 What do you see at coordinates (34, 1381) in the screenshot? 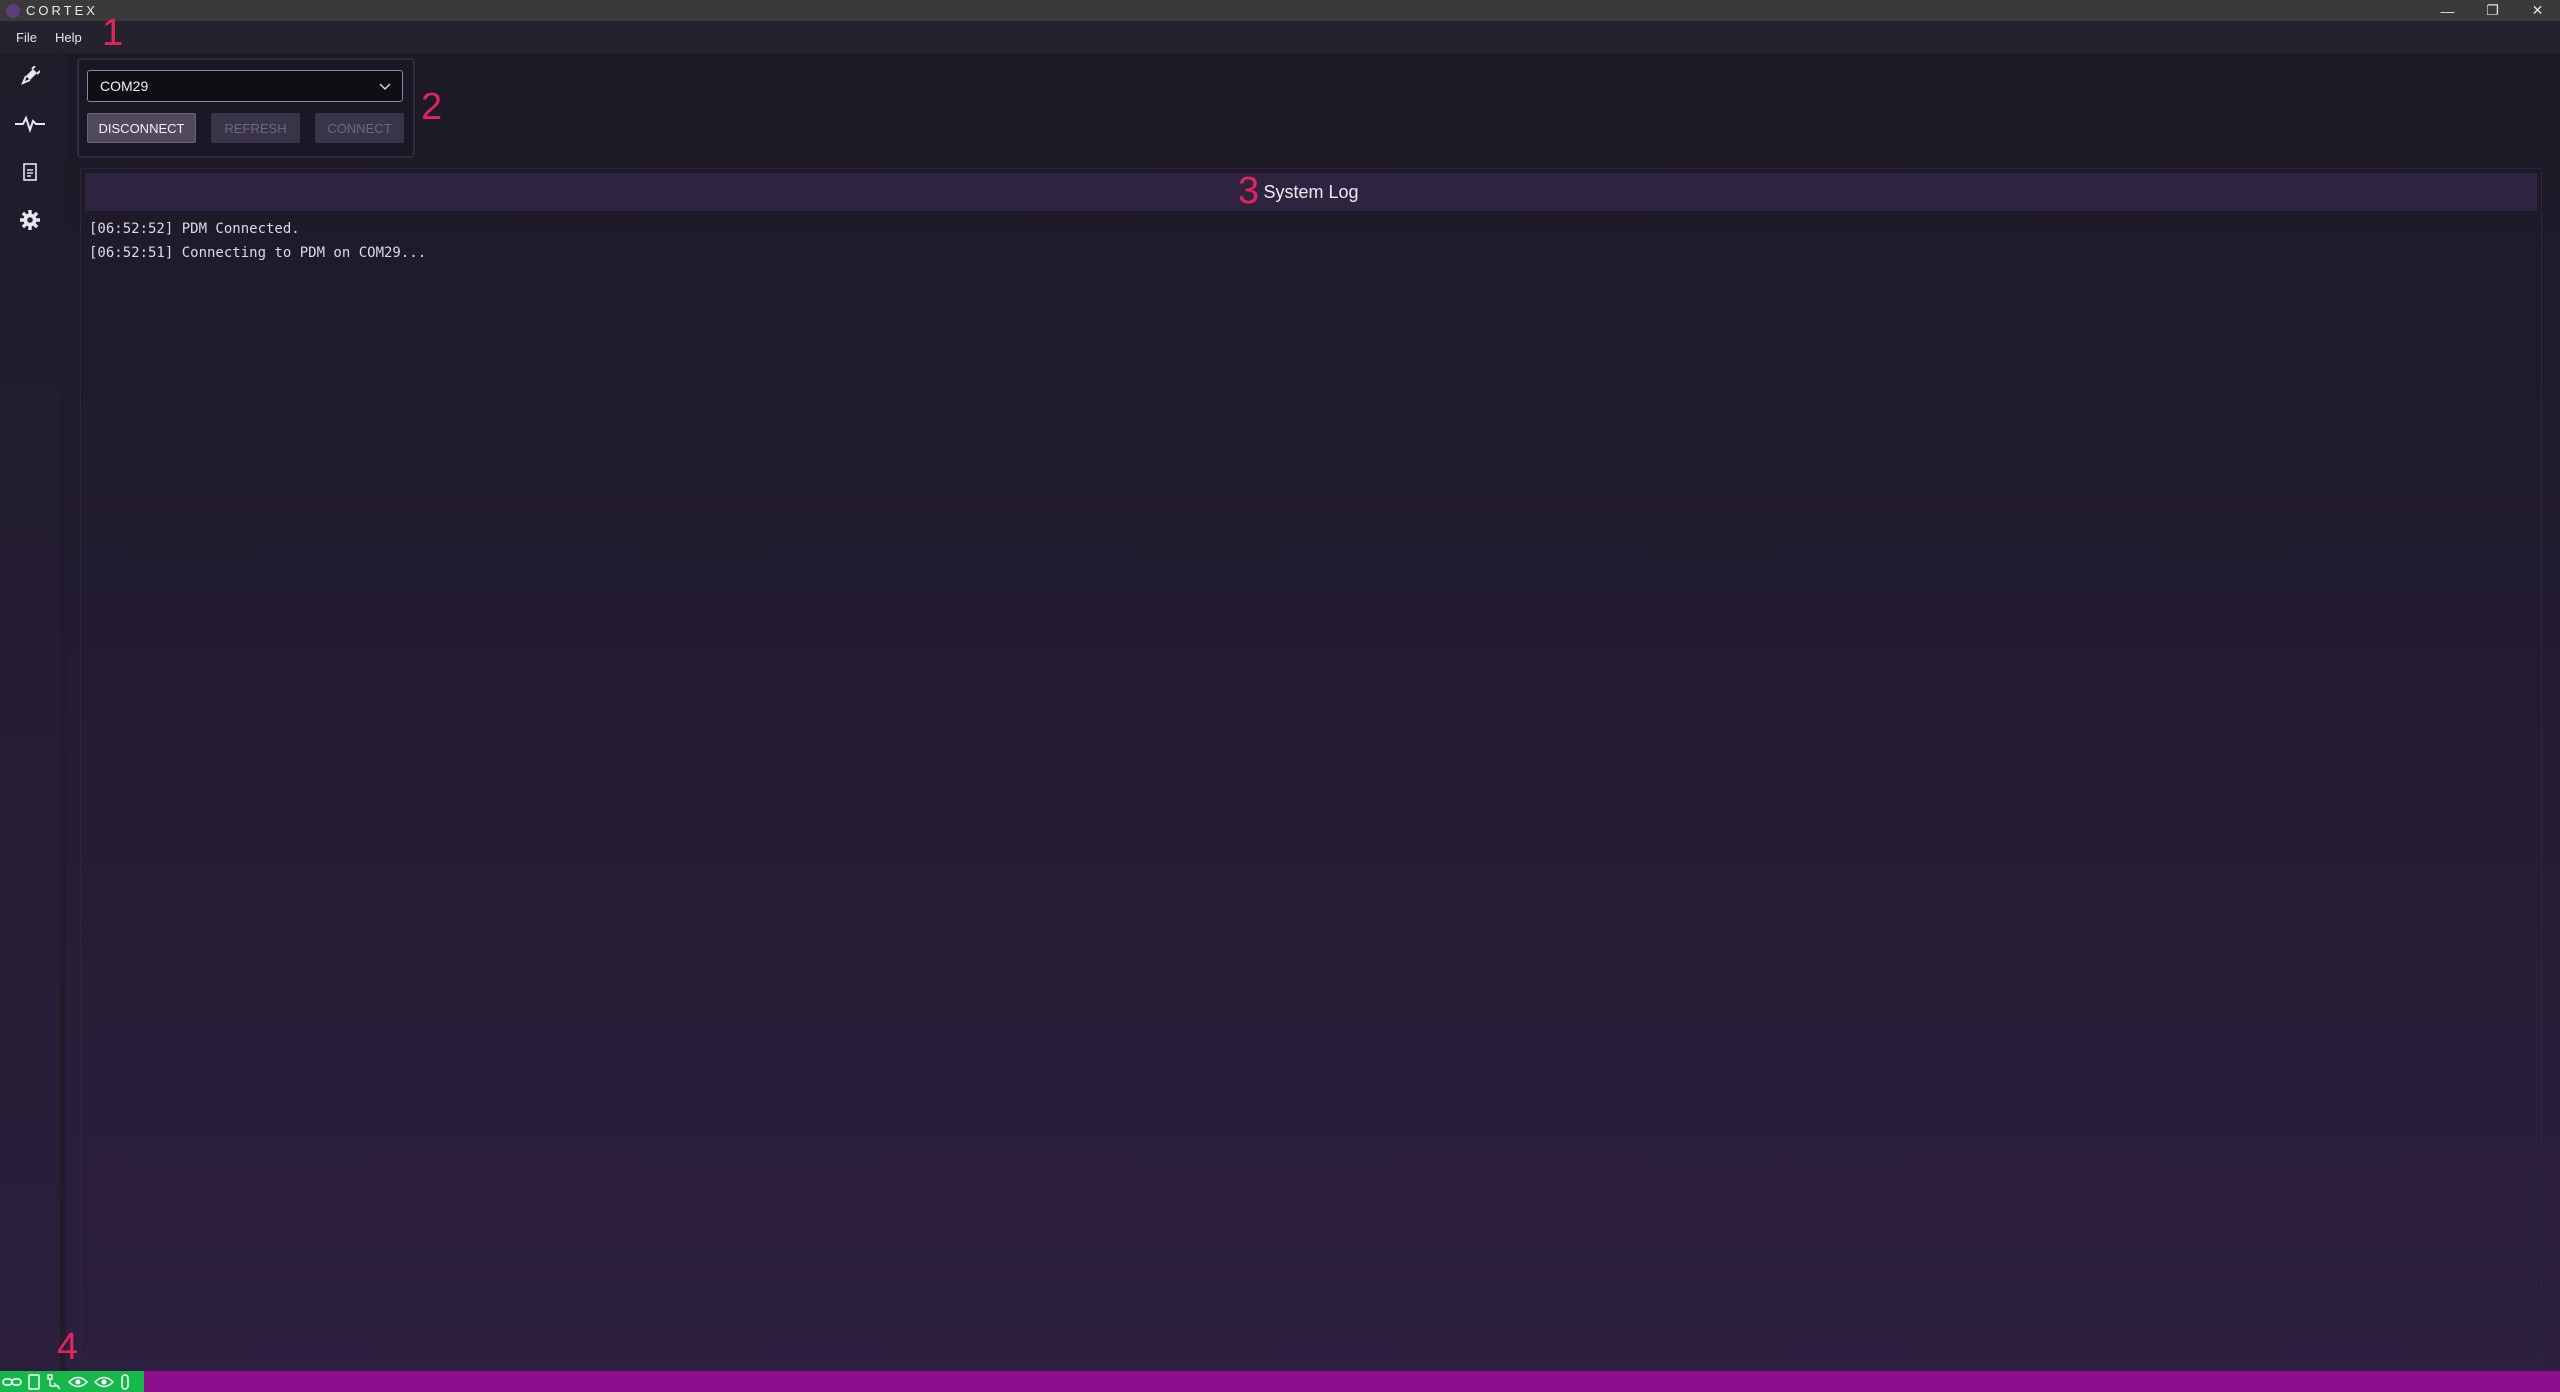
I see `device-icon` at bounding box center [34, 1381].